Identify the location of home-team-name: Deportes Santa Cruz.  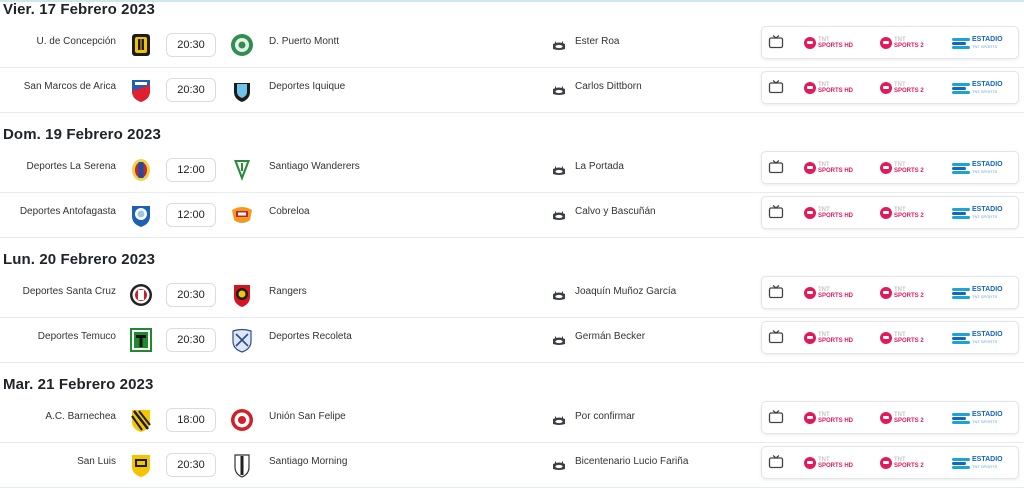
(69, 291).